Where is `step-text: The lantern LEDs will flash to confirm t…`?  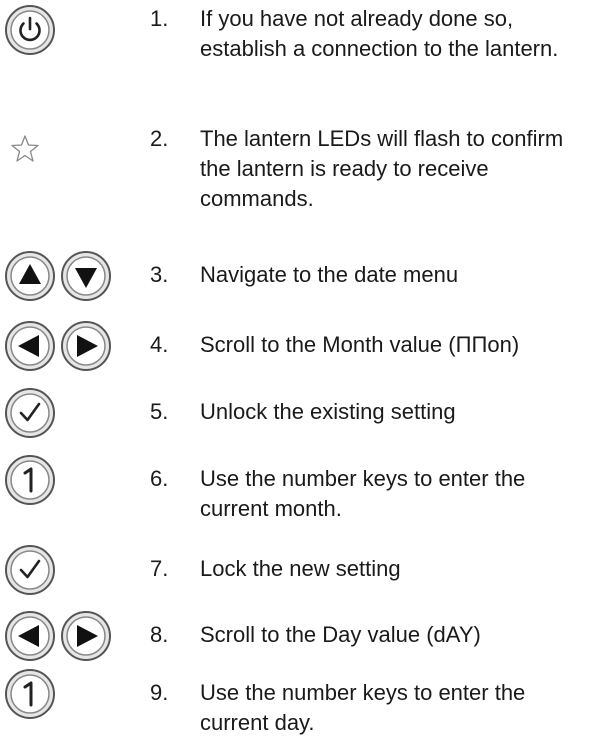 step-text: The lantern LEDs will flash to confirm t… is located at coordinates (382, 168).